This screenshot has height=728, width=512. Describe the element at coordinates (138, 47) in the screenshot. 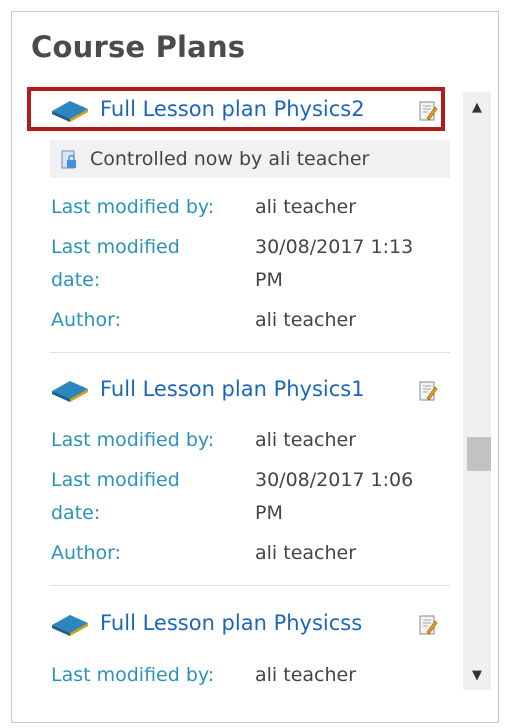

I see `panel-title: Course Plans` at that location.